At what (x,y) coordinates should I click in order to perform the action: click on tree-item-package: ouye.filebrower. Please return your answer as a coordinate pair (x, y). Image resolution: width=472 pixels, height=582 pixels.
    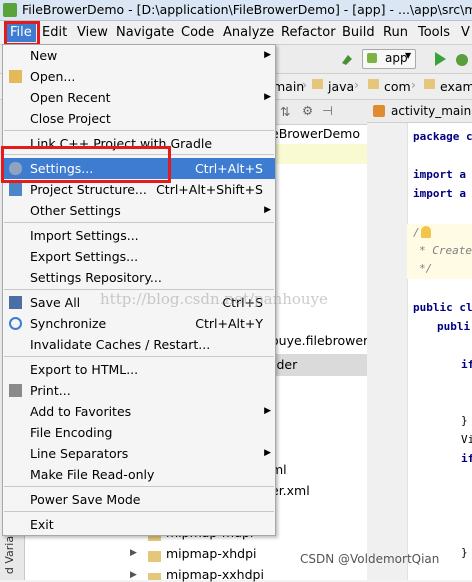
    Looking at the image, I should click on (319, 340).